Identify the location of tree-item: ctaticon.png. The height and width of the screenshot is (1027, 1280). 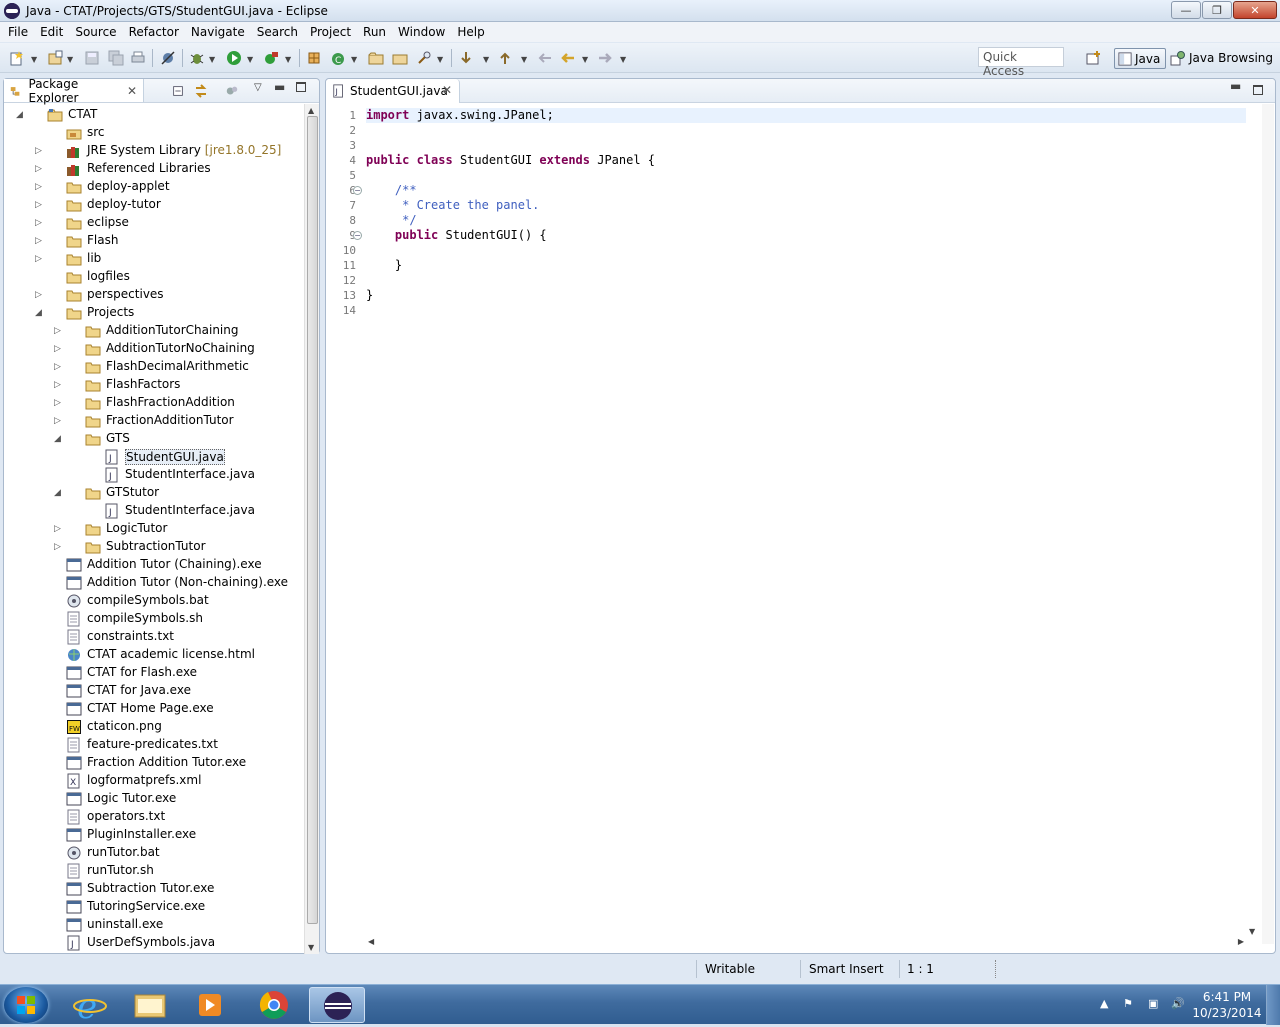
(124, 726).